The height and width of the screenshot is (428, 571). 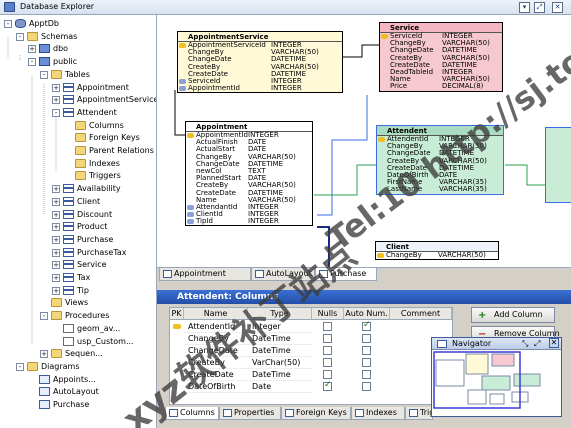 What do you see at coordinates (190, 222) in the screenshot?
I see `foreign-key-icon` at bounding box center [190, 222].